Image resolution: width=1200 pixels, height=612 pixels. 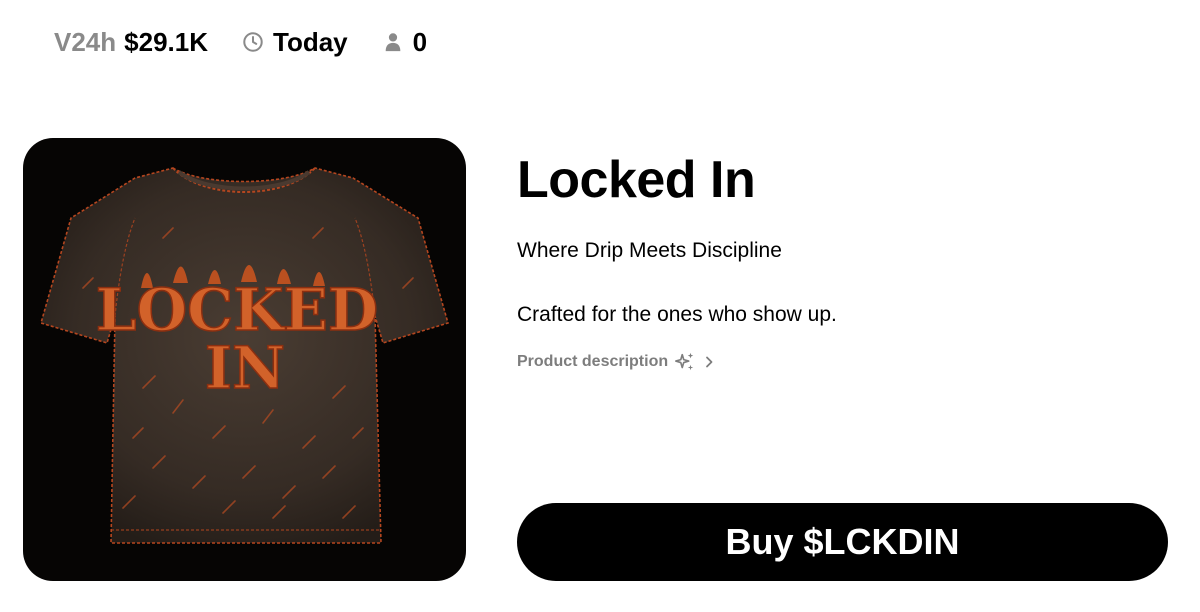 What do you see at coordinates (709, 362) in the screenshot?
I see `chevron-right-icon` at bounding box center [709, 362].